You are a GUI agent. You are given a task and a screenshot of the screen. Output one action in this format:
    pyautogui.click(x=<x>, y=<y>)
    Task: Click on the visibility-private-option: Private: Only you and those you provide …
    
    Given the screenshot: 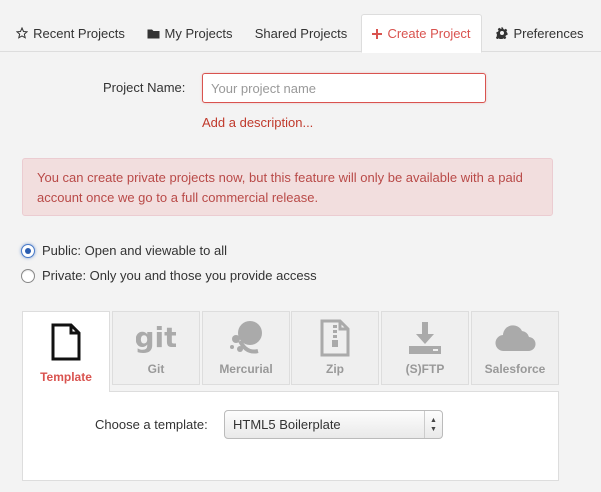 What is the action you would take?
    pyautogui.click(x=169, y=275)
    